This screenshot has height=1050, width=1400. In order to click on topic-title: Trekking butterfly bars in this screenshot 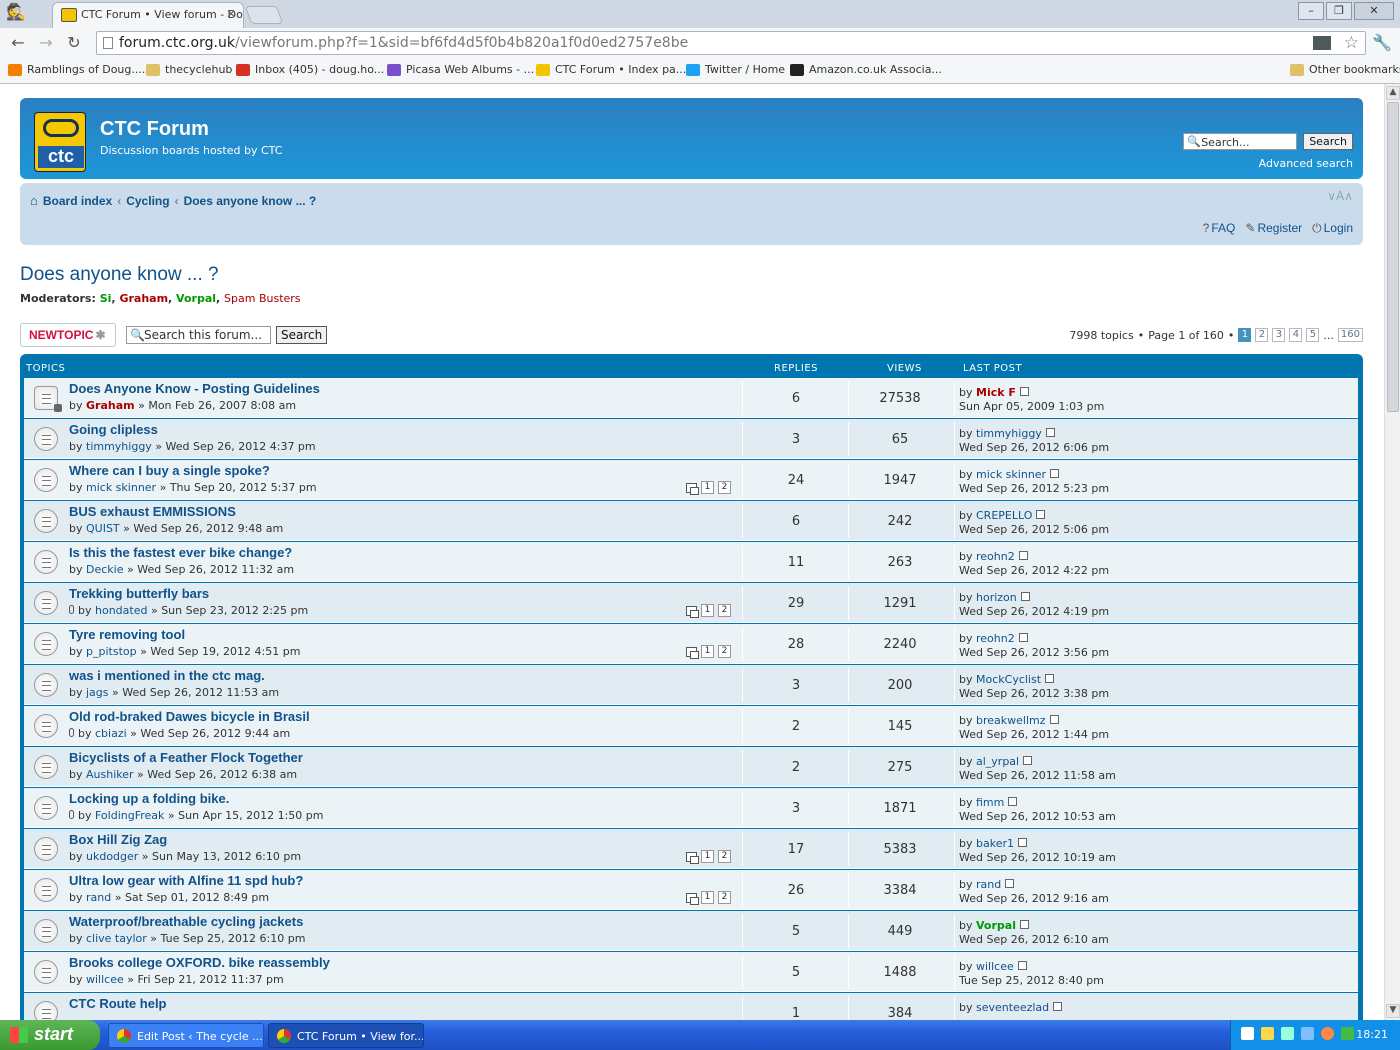, I will do `click(139, 593)`.